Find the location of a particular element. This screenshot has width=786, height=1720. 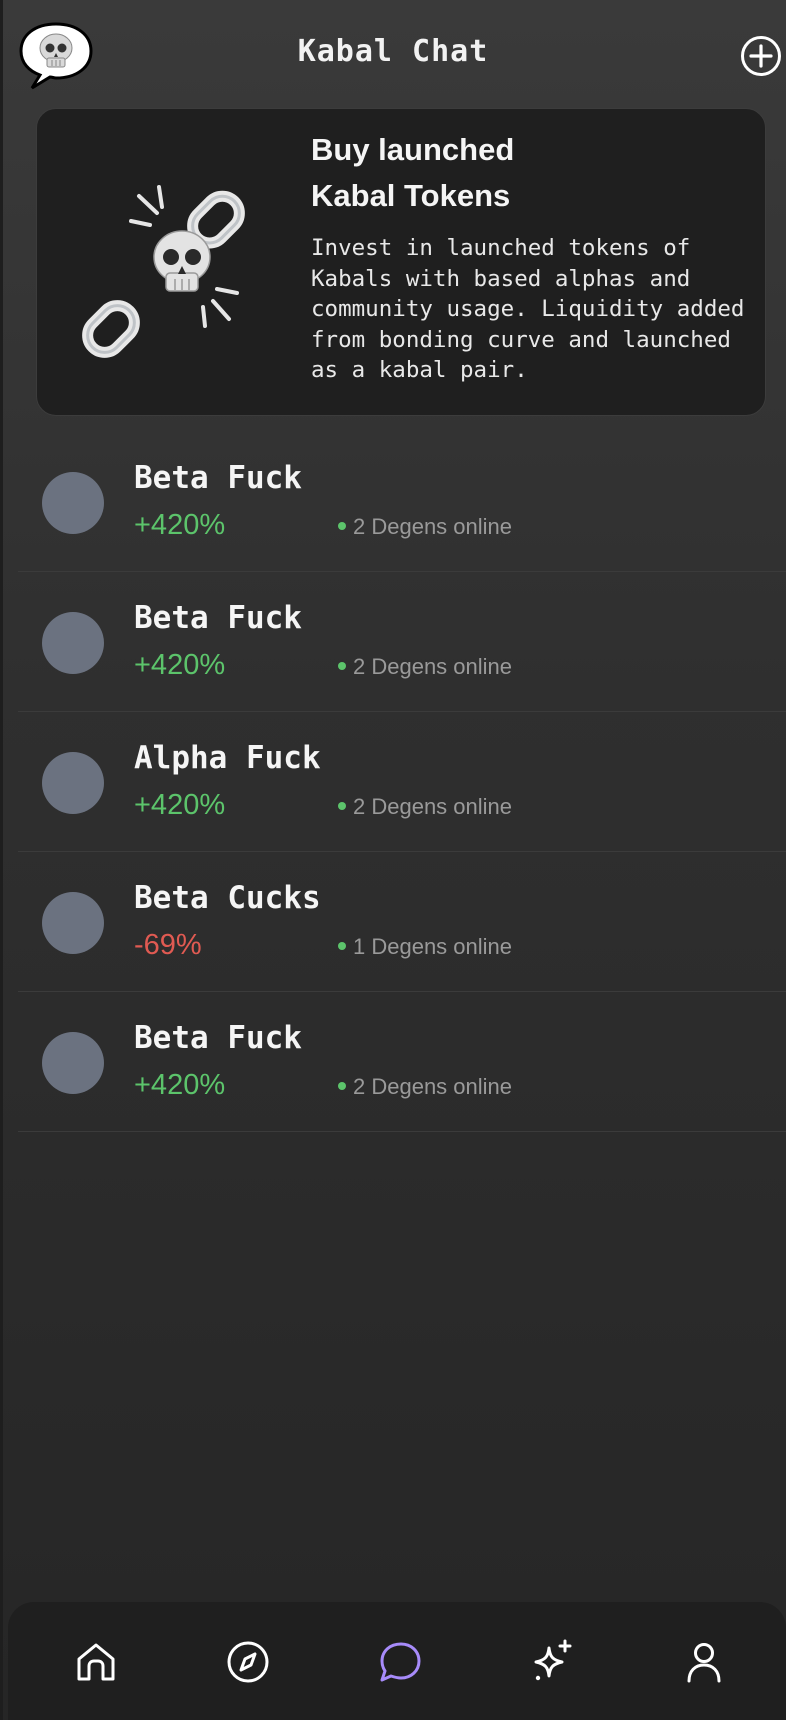

promo-title-line2: Kabal Tokens is located at coordinates (411, 195).